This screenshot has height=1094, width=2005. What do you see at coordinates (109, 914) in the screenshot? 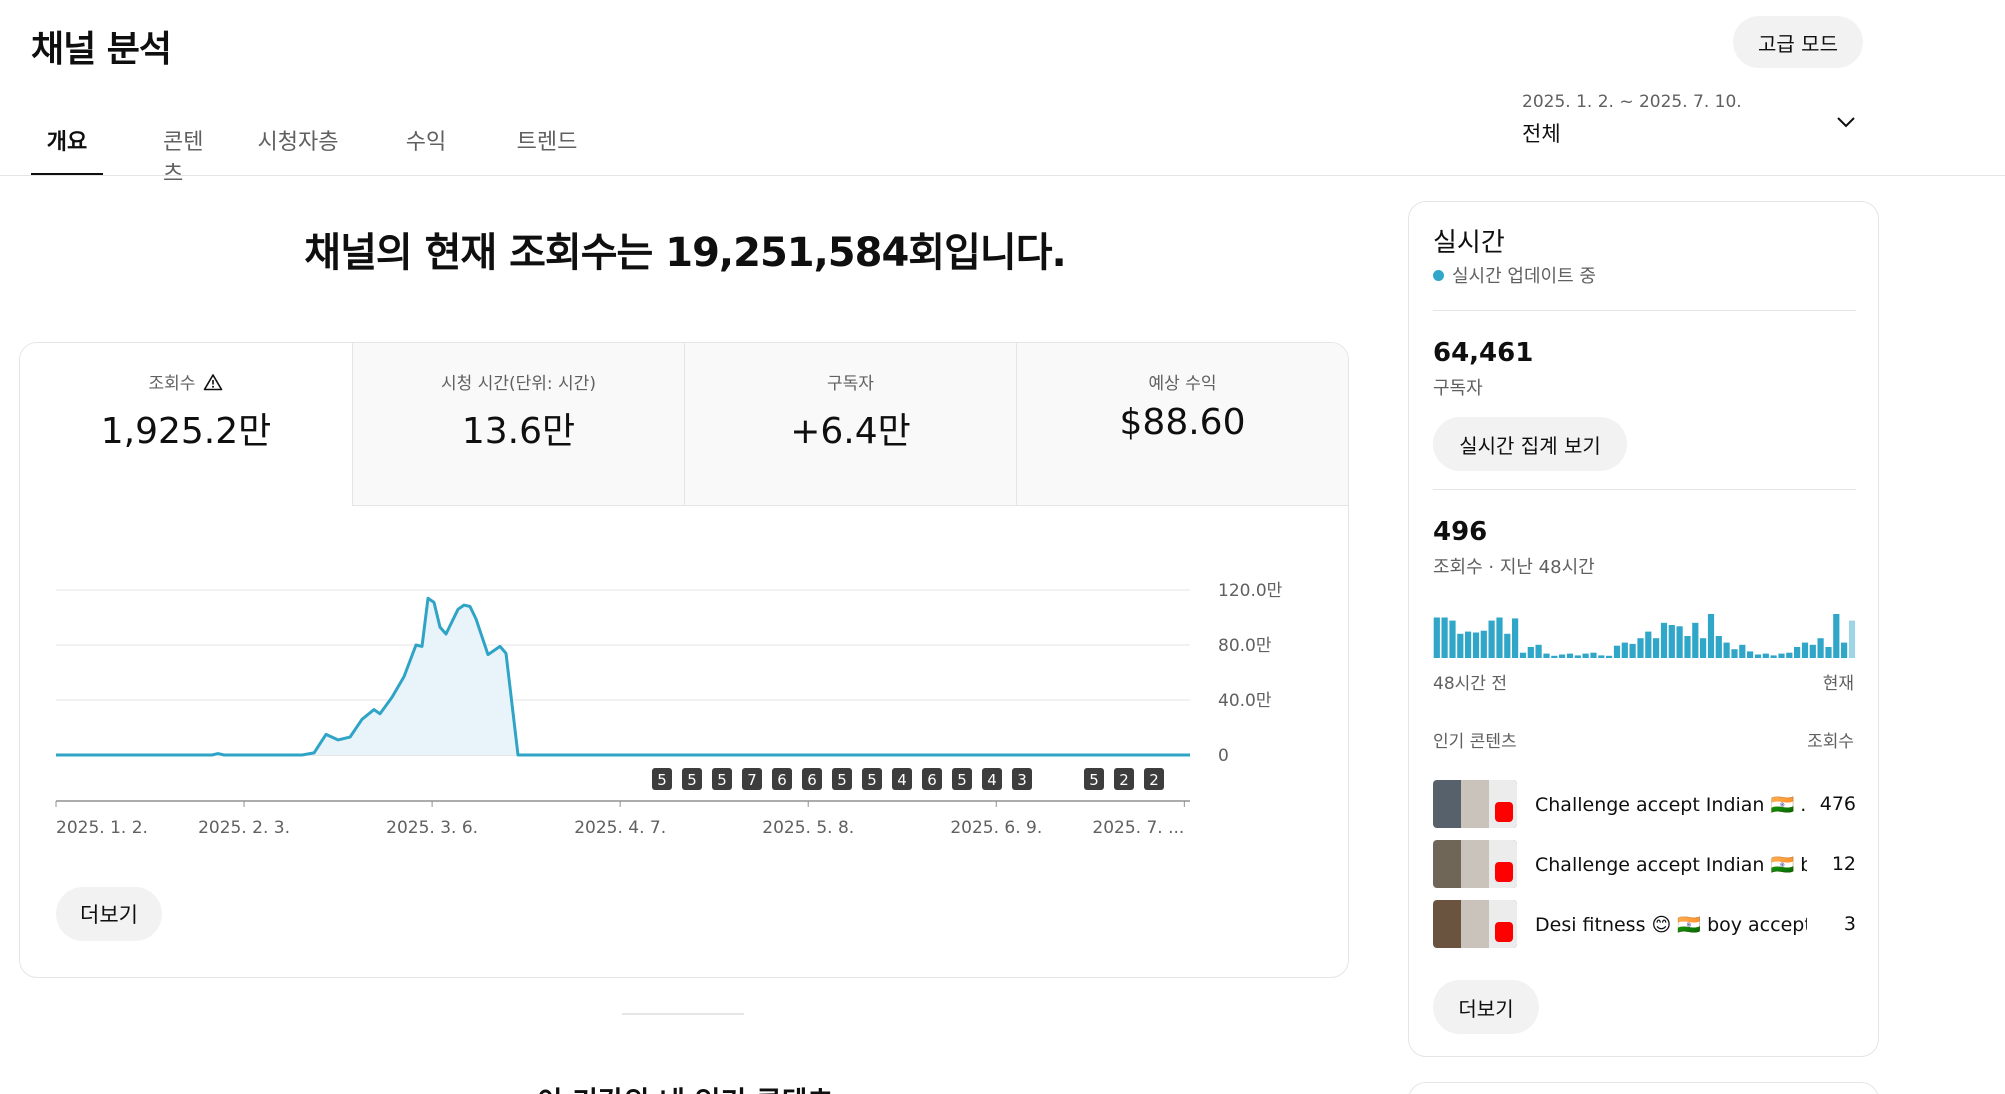
I see `chart-more-button: 더보기` at bounding box center [109, 914].